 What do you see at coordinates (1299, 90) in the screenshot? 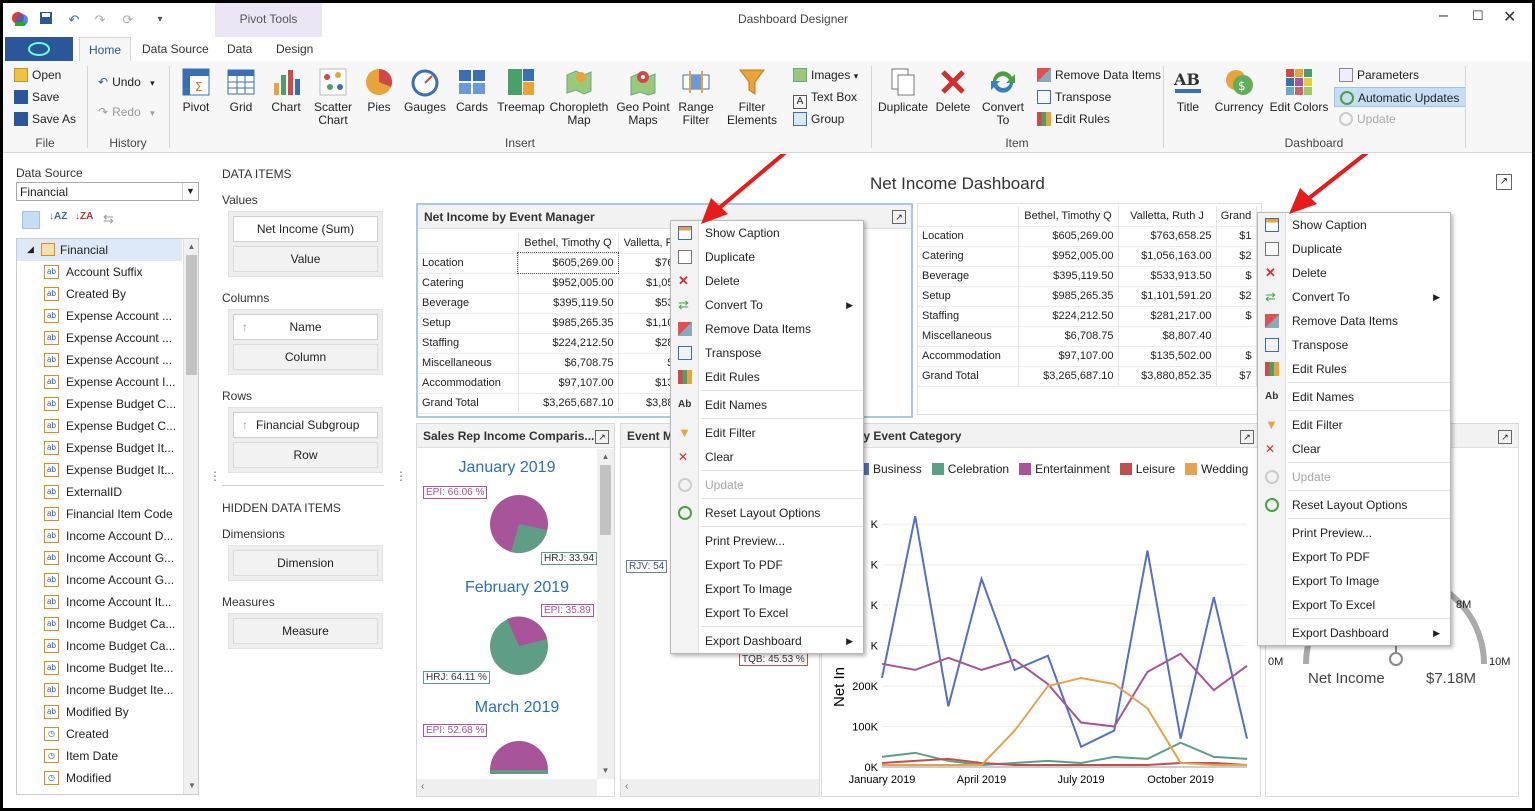
I see `edit-colors-button: Edit Colors` at bounding box center [1299, 90].